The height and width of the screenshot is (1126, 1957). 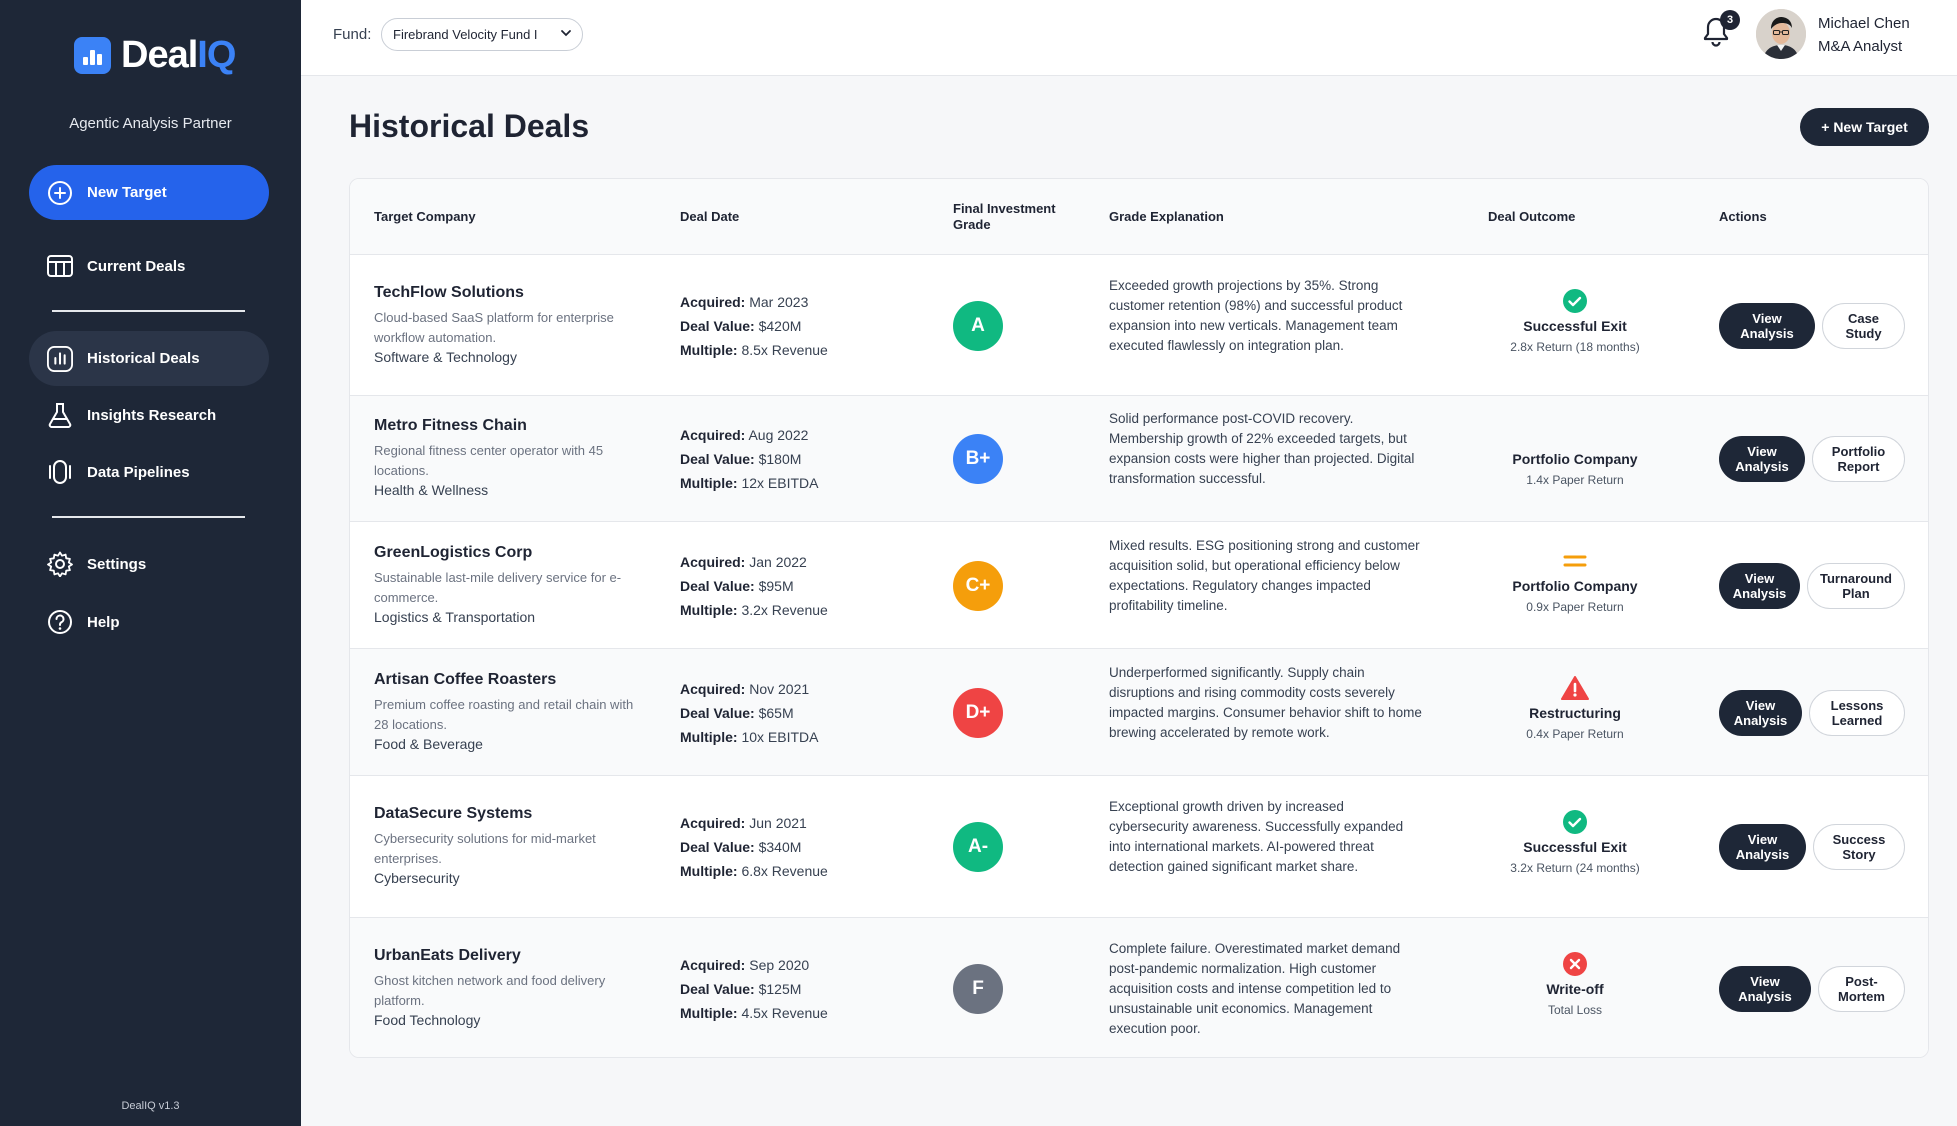 What do you see at coordinates (1864, 127) in the screenshot?
I see `new-target-button: + New Target` at bounding box center [1864, 127].